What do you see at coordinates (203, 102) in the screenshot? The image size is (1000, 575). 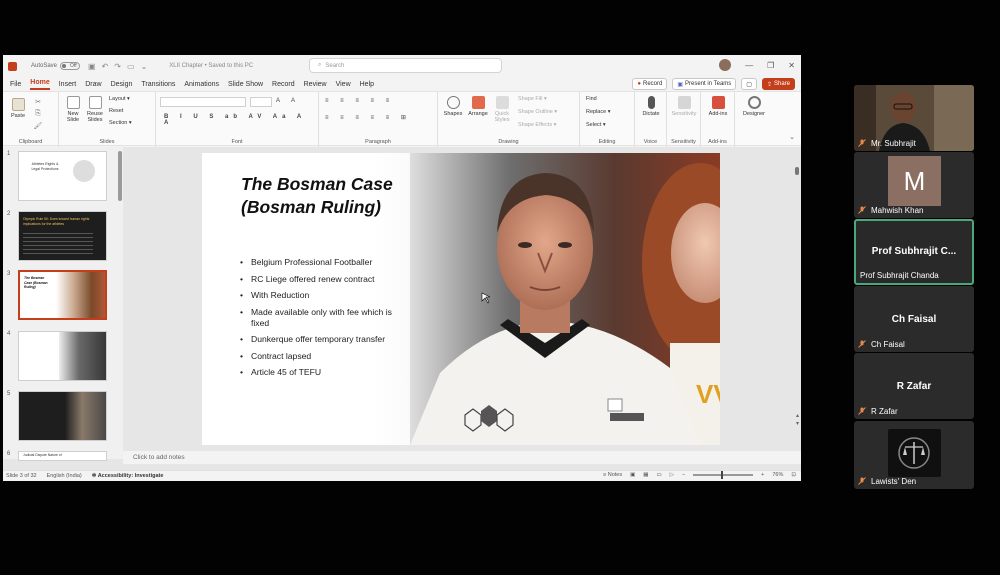 I see `font-family-select` at bounding box center [203, 102].